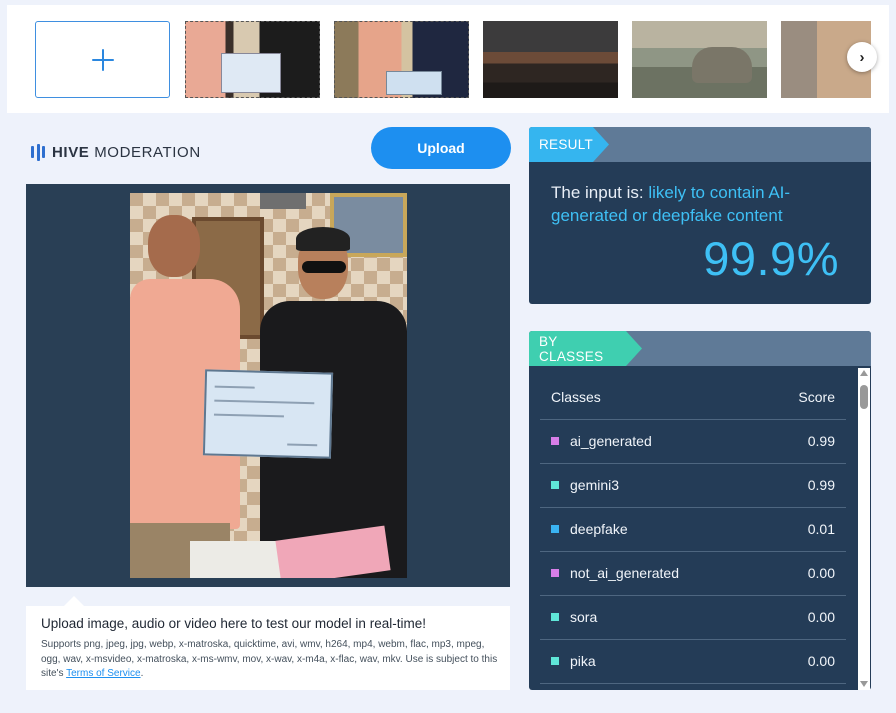 Image resolution: width=896 pixels, height=713 pixels. Describe the element at coordinates (103, 673) in the screenshot. I see `terms-of-service-link: Terms of Service` at that location.